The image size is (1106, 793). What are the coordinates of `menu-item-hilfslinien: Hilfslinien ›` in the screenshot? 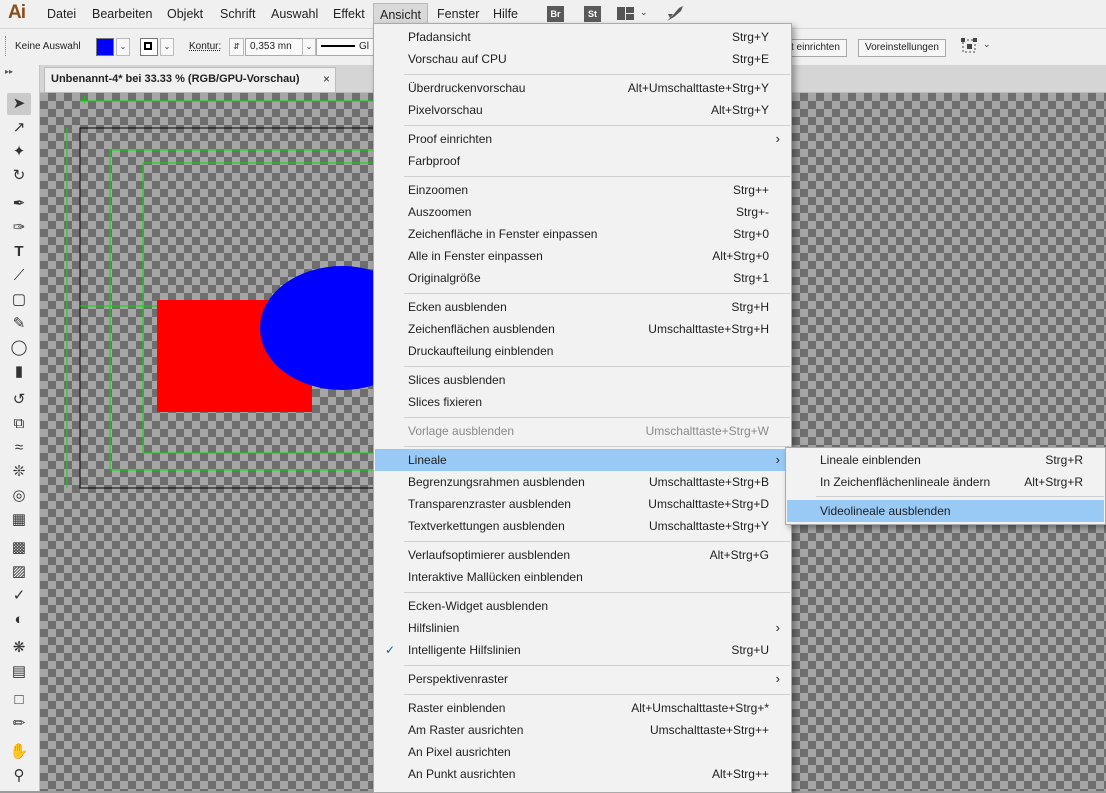 It's located at (582, 628).